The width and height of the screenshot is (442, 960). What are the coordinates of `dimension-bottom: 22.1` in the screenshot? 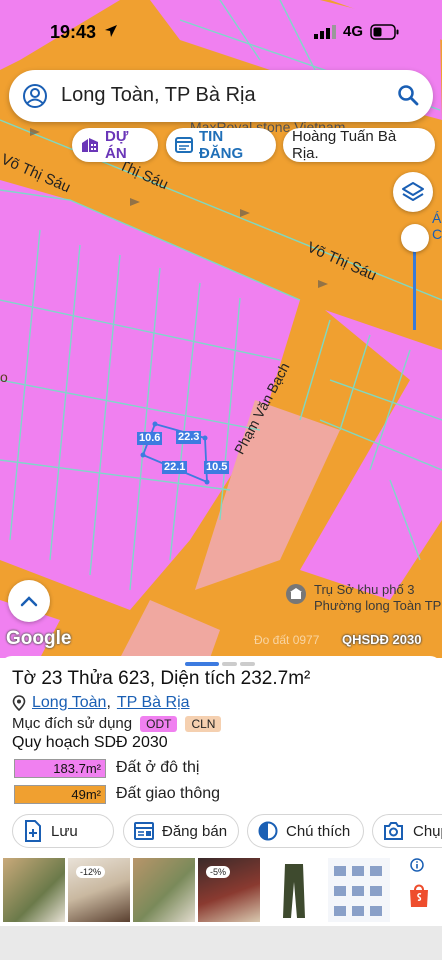 It's located at (175, 467).